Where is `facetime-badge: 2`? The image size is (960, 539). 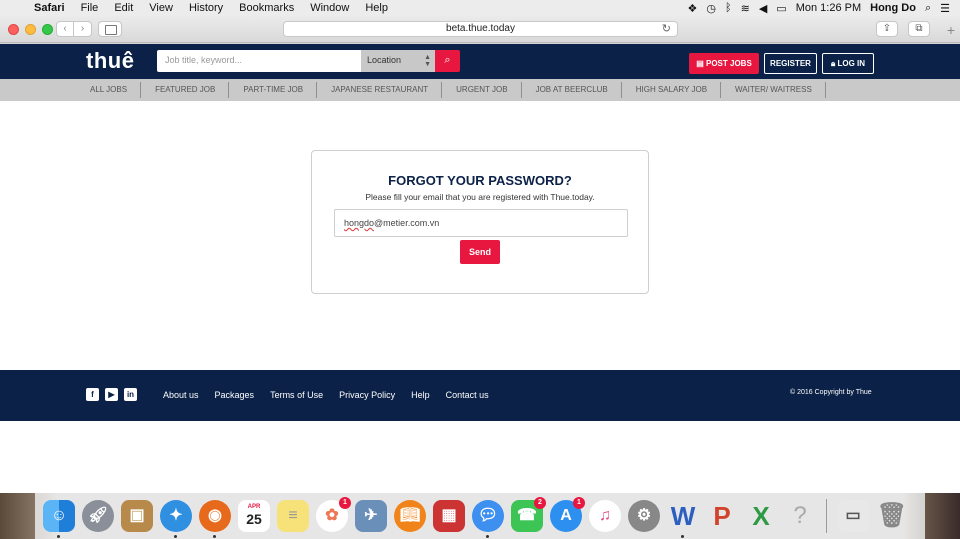 facetime-badge: 2 is located at coordinates (540, 503).